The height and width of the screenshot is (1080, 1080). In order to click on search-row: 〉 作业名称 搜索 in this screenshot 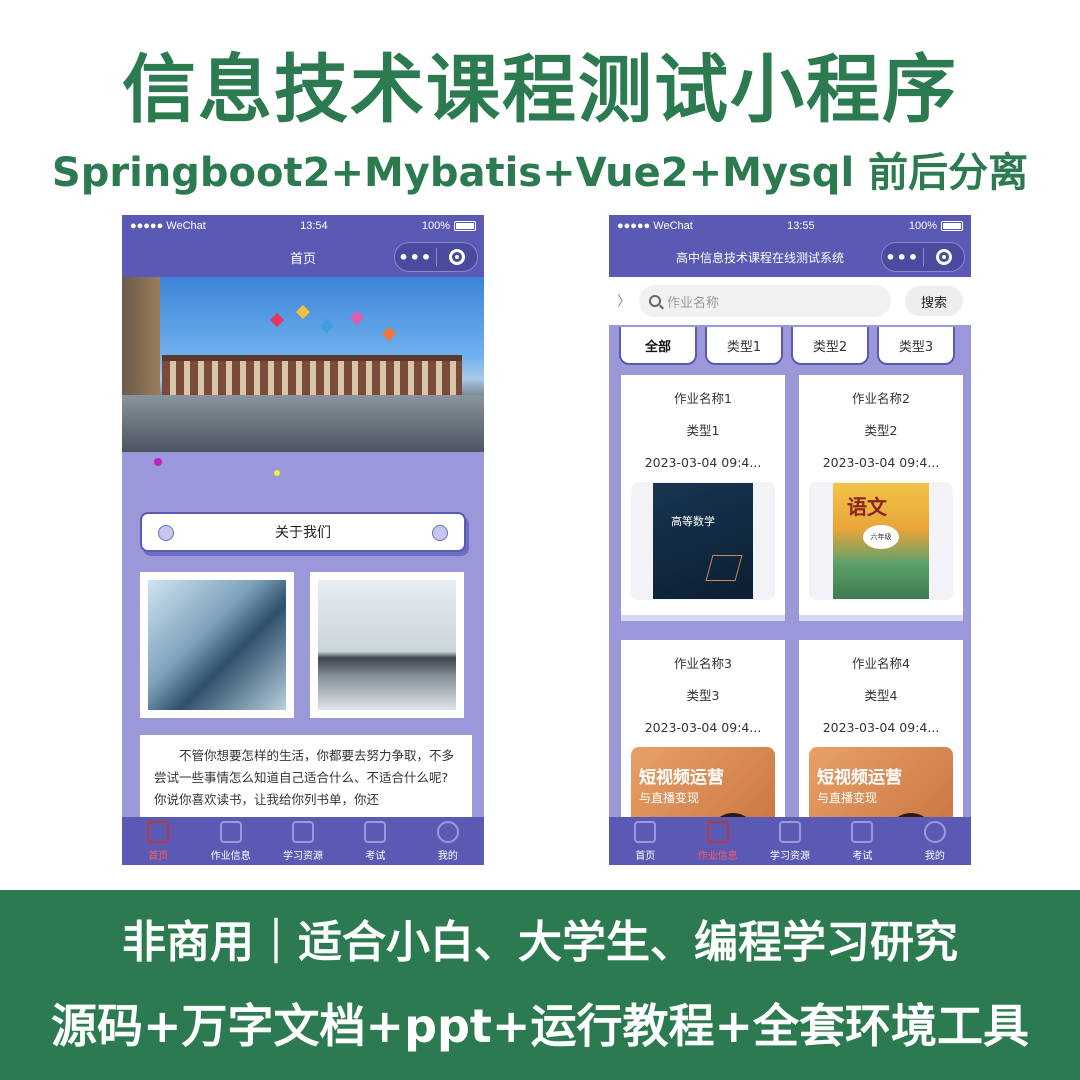, I will do `click(790, 301)`.